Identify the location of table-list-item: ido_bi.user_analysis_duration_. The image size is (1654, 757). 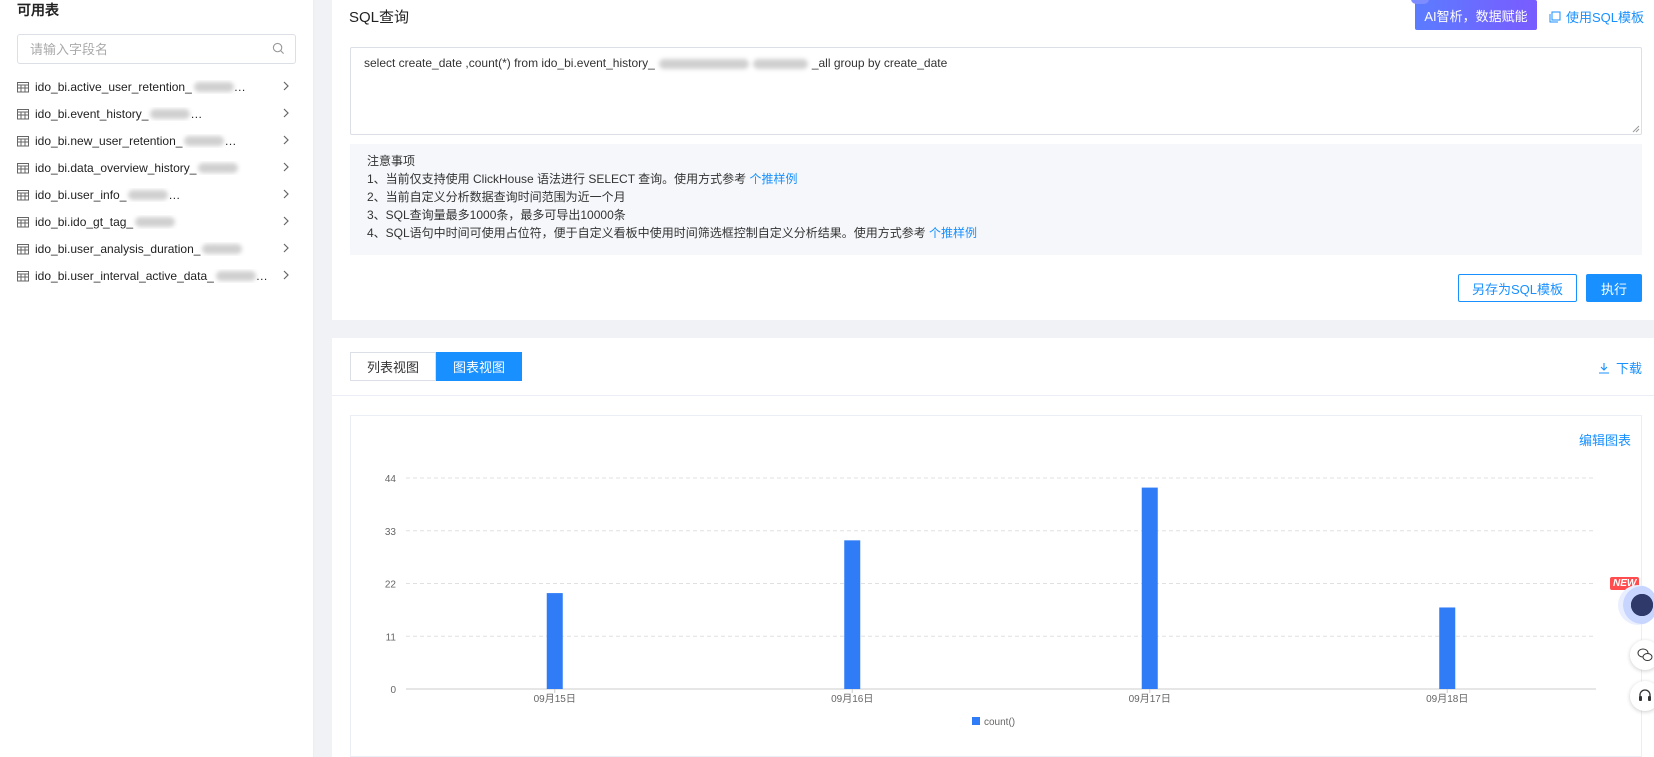
(157, 248).